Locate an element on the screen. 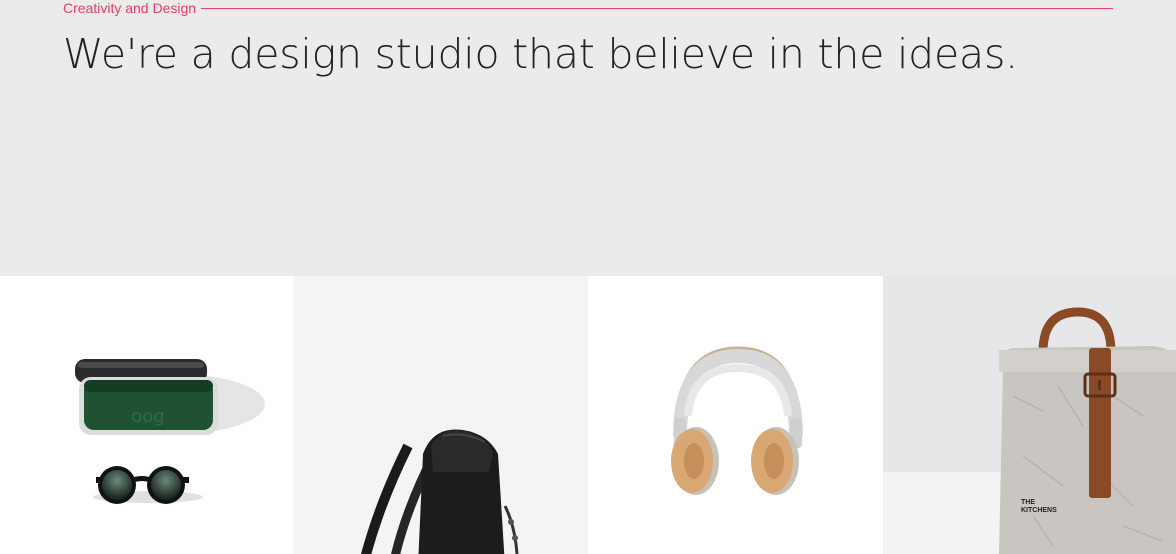  eyebrow-row: Creativity and Design is located at coordinates (588, 8).